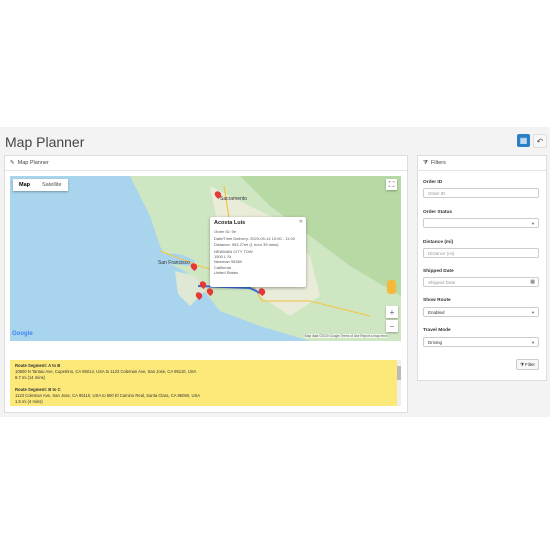  What do you see at coordinates (399, 383) in the screenshot?
I see `scrollbar` at bounding box center [399, 383].